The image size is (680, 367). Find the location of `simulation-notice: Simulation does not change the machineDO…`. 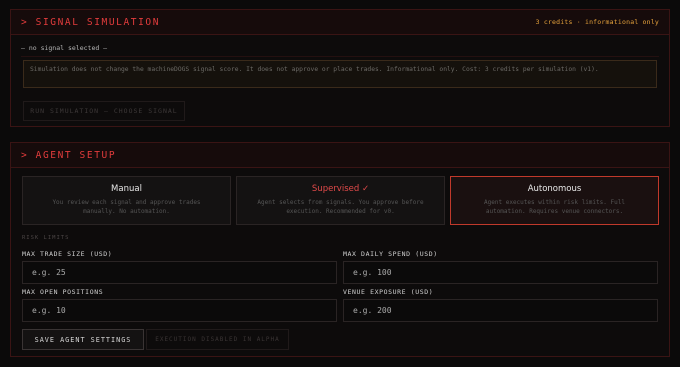

simulation-notice: Simulation does not change the machineDO… is located at coordinates (340, 74).